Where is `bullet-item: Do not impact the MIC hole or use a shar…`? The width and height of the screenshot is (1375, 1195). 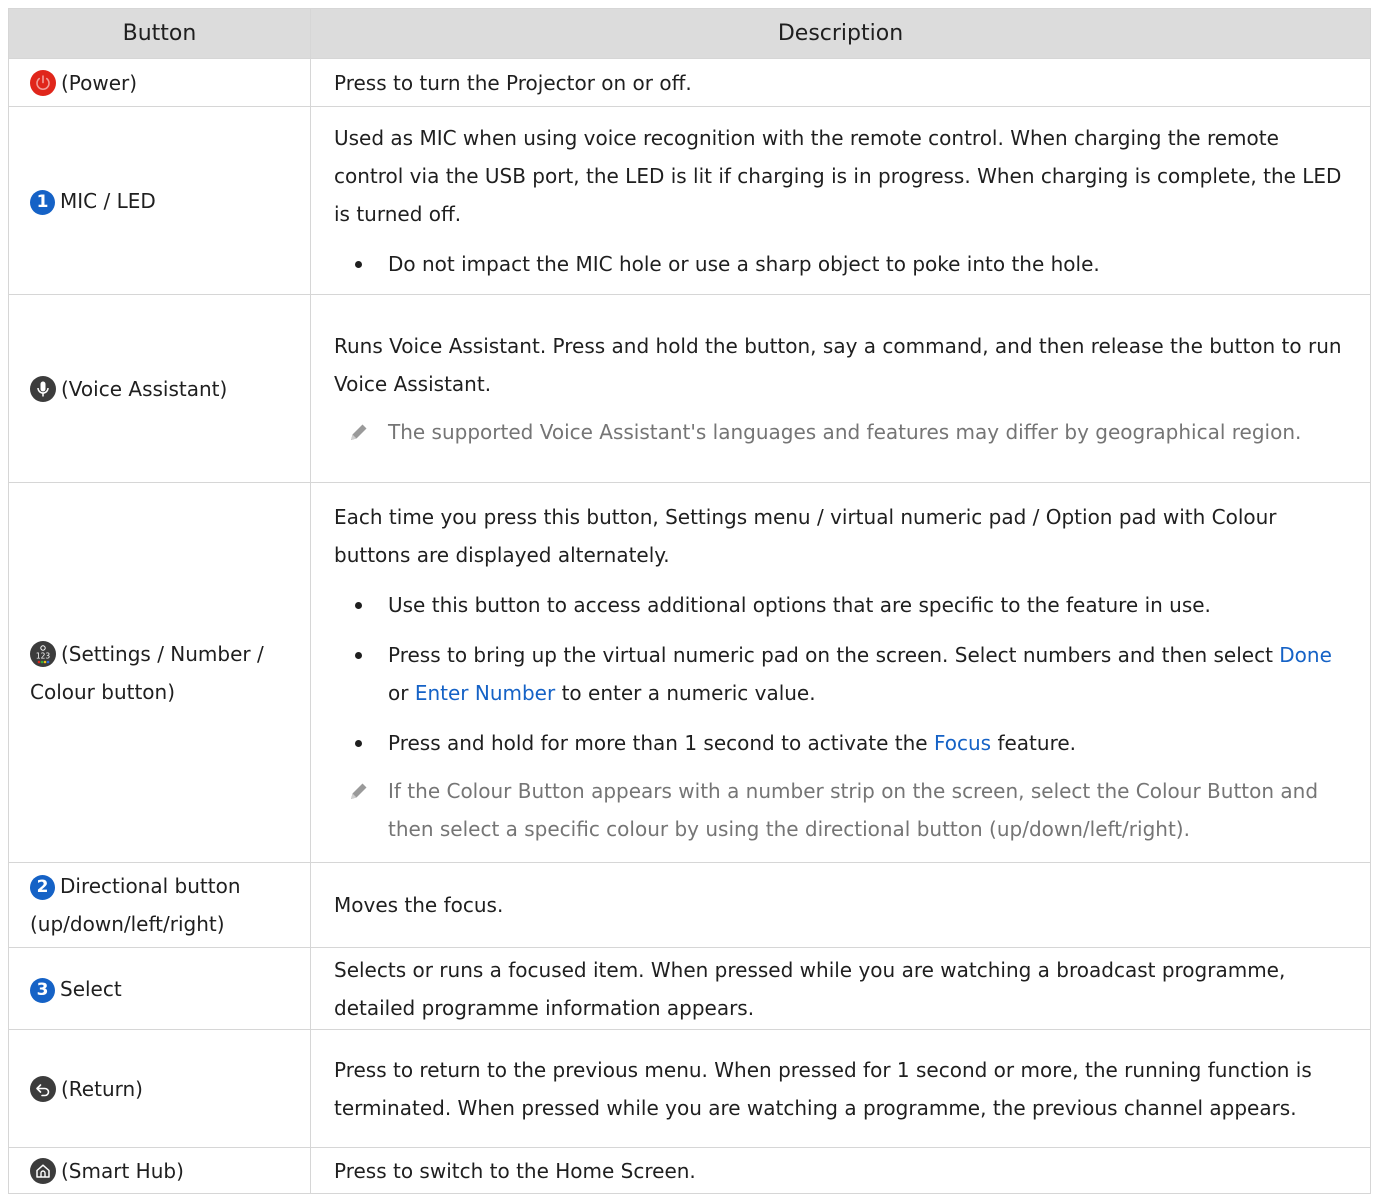
bullet-item: Do not impact the MIC hole or use a shar… is located at coordinates (844, 264).